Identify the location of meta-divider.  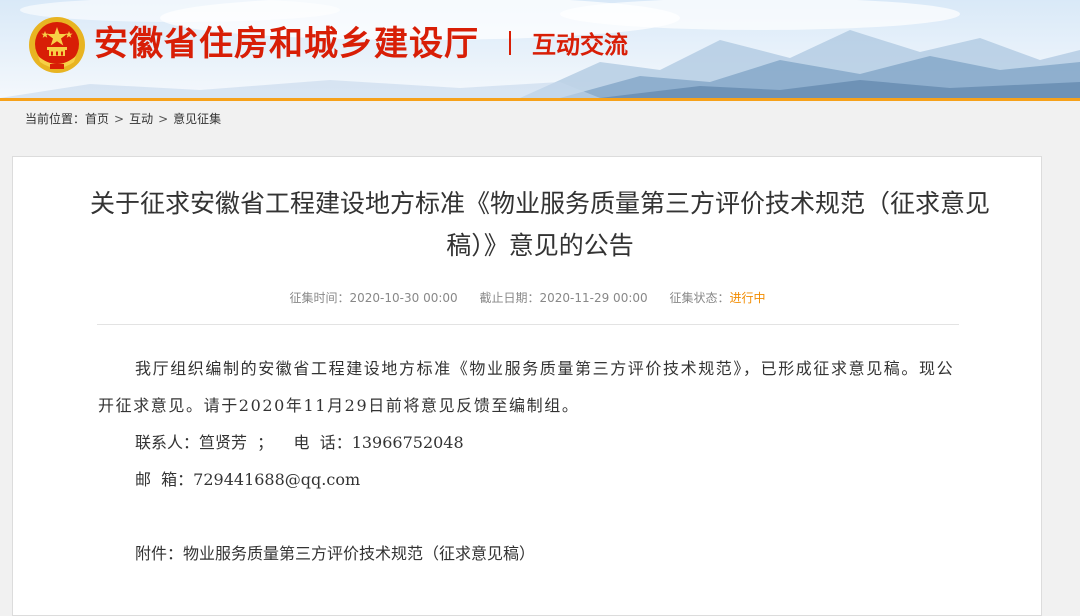
(528, 324).